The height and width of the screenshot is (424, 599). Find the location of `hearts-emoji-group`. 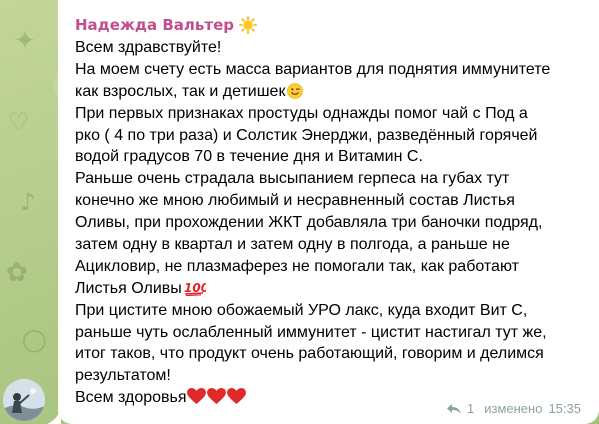

hearts-emoji-group is located at coordinates (216, 400).